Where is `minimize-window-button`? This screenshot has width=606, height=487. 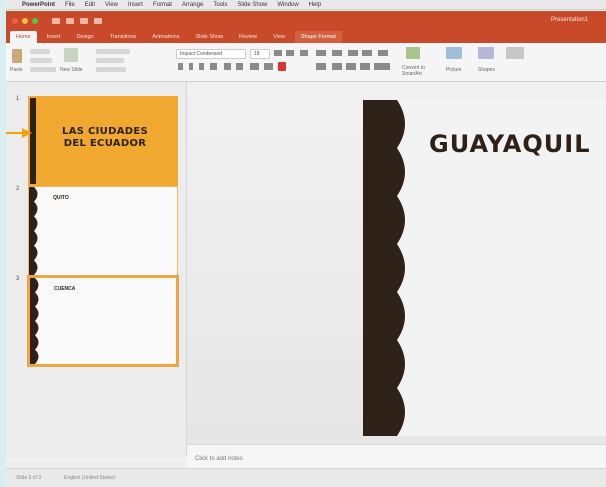 minimize-window-button is located at coordinates (25, 21).